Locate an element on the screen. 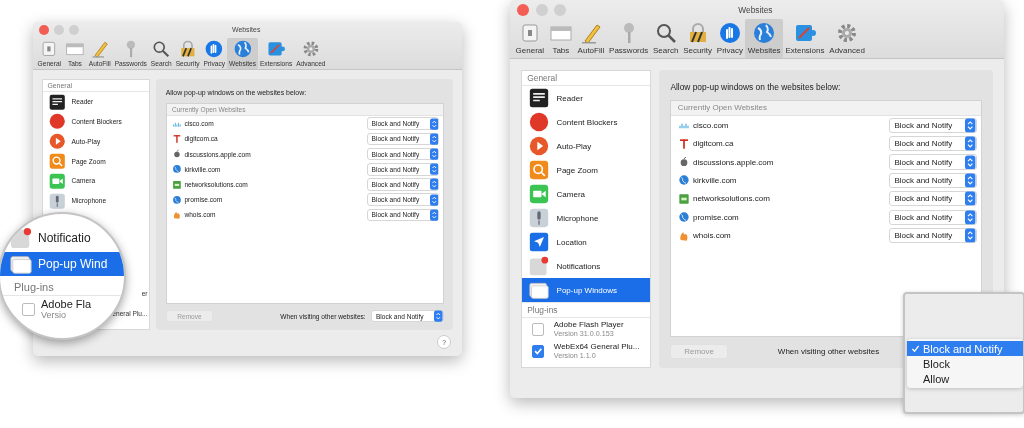  site-name: cisco.com is located at coordinates (711, 125).